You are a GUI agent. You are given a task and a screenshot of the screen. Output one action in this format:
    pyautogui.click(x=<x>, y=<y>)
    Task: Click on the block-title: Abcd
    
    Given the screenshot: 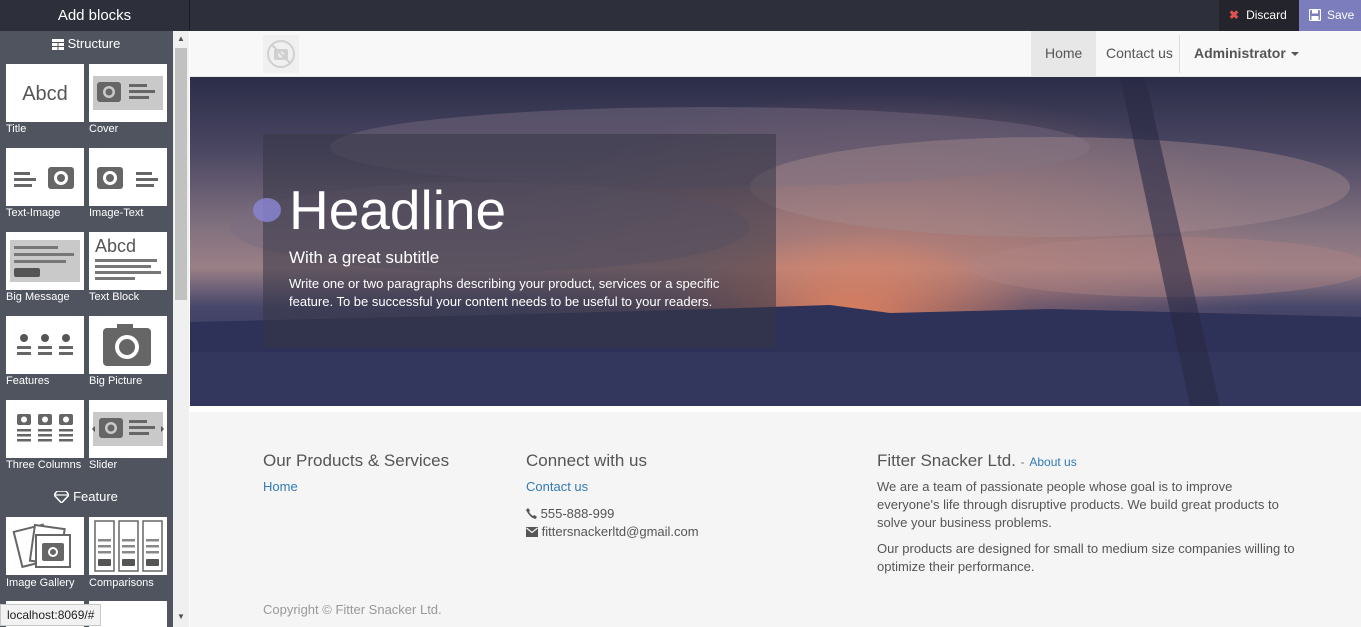 What is the action you would take?
    pyautogui.click(x=45, y=93)
    